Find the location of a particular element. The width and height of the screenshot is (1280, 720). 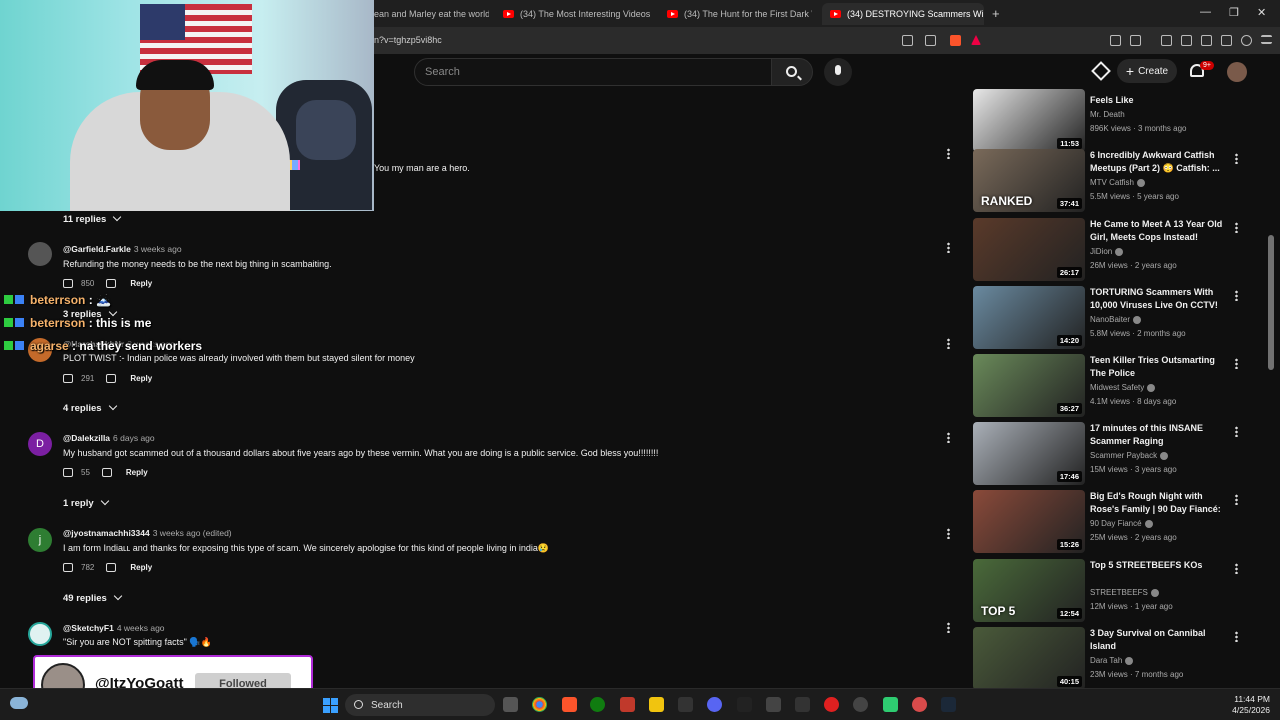

browser-tab: (34) The Hunt for the First Dark Web is located at coordinates (739, 14).